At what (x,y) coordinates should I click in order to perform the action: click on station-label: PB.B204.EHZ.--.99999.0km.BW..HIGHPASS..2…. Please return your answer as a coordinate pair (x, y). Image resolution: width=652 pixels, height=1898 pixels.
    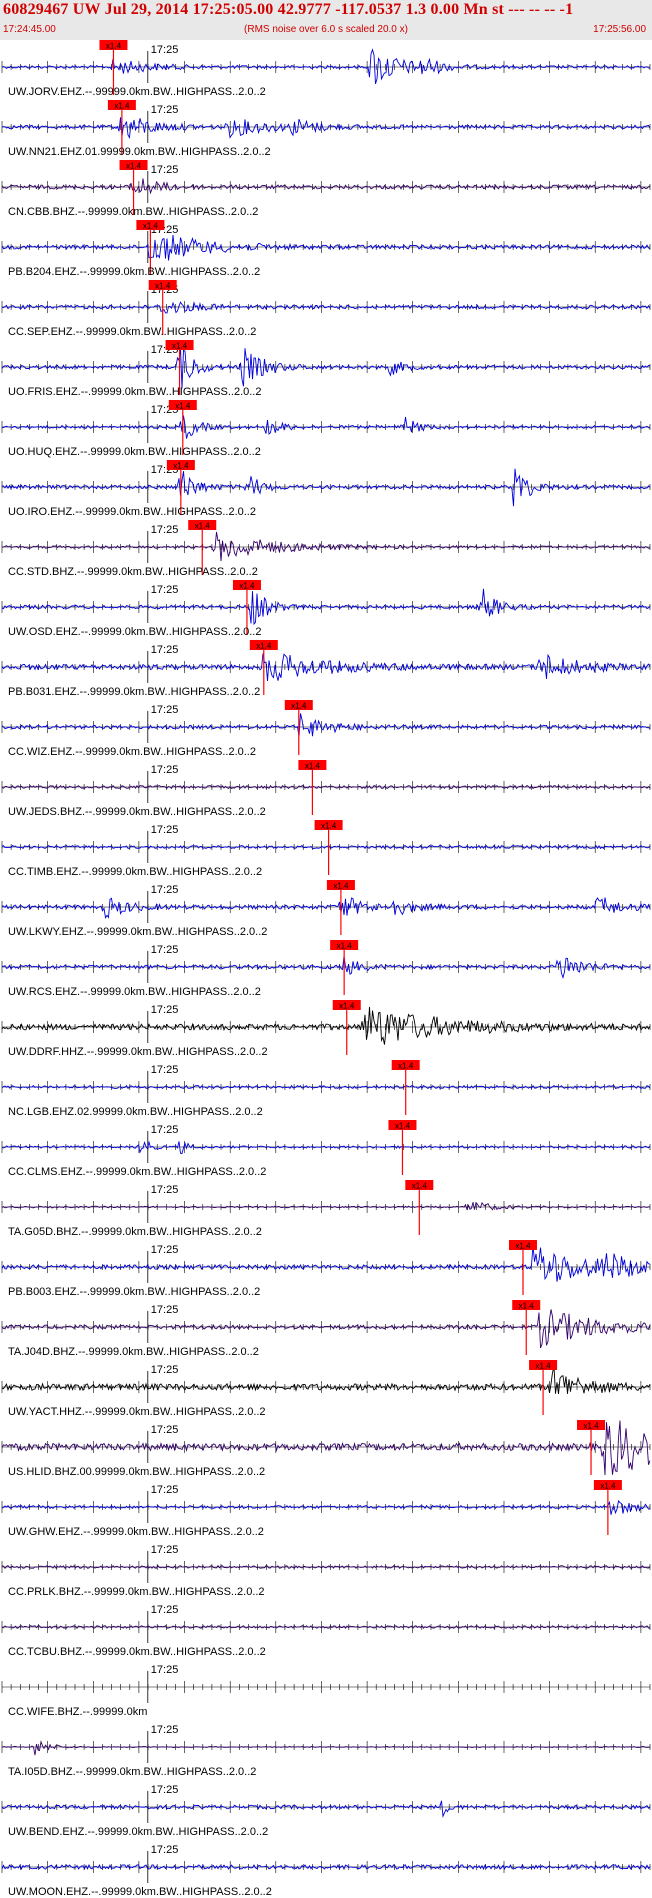
    Looking at the image, I should click on (134, 272).